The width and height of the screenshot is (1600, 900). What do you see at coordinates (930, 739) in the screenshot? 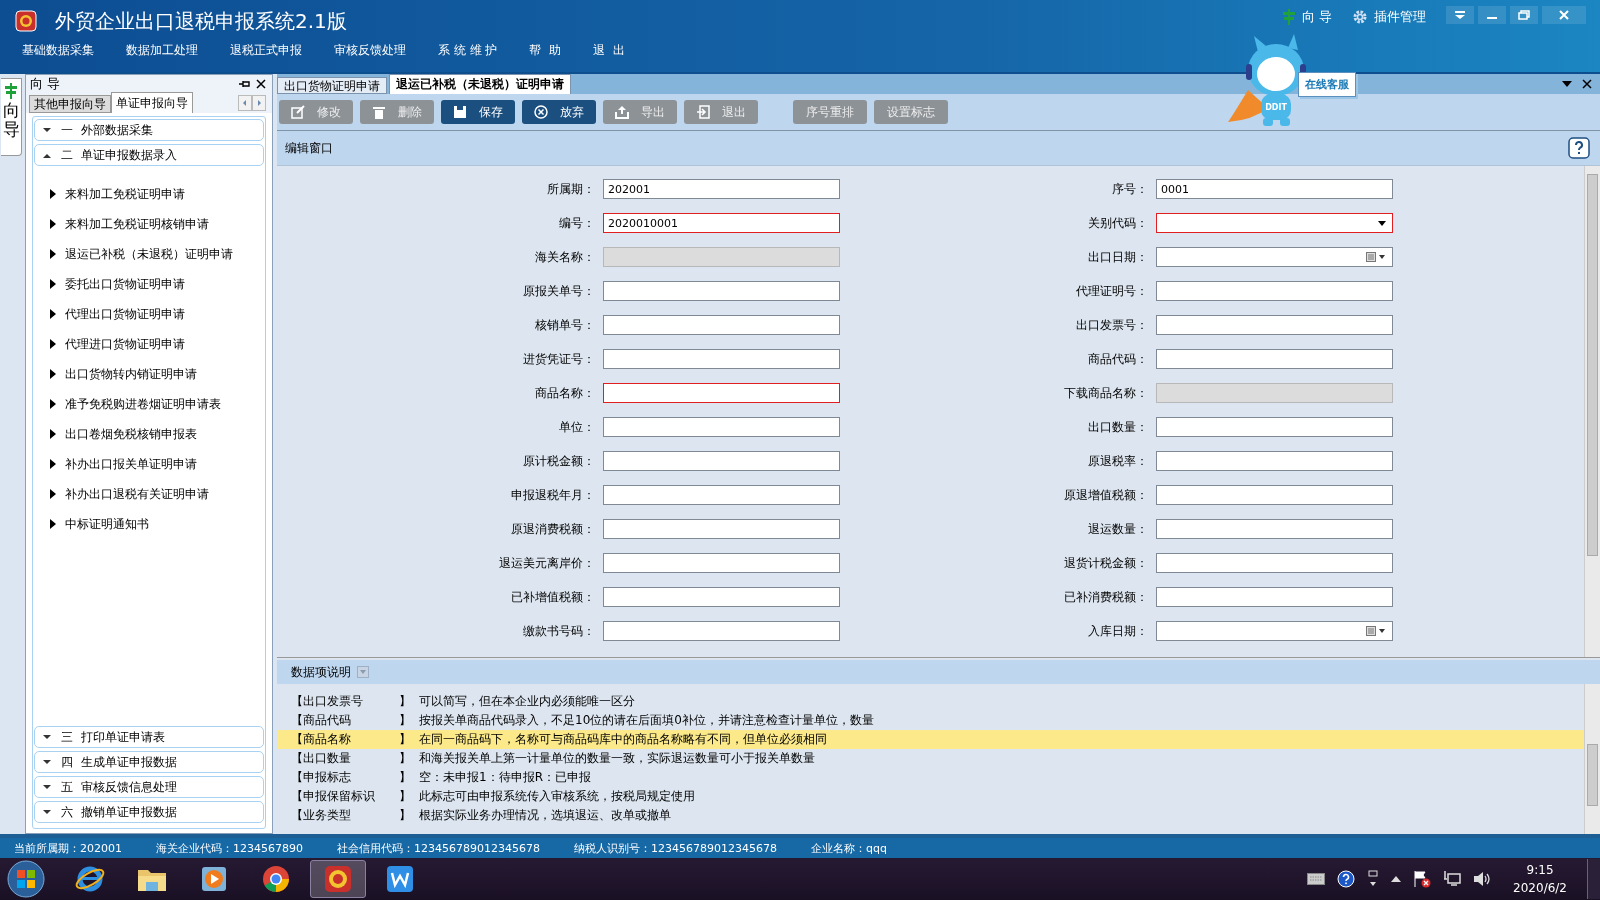
I see `description-row: 【商品名称 】 在同一商品码下，名称可与商品码库中的商品名称略有不同，但单位必须相同` at bounding box center [930, 739].